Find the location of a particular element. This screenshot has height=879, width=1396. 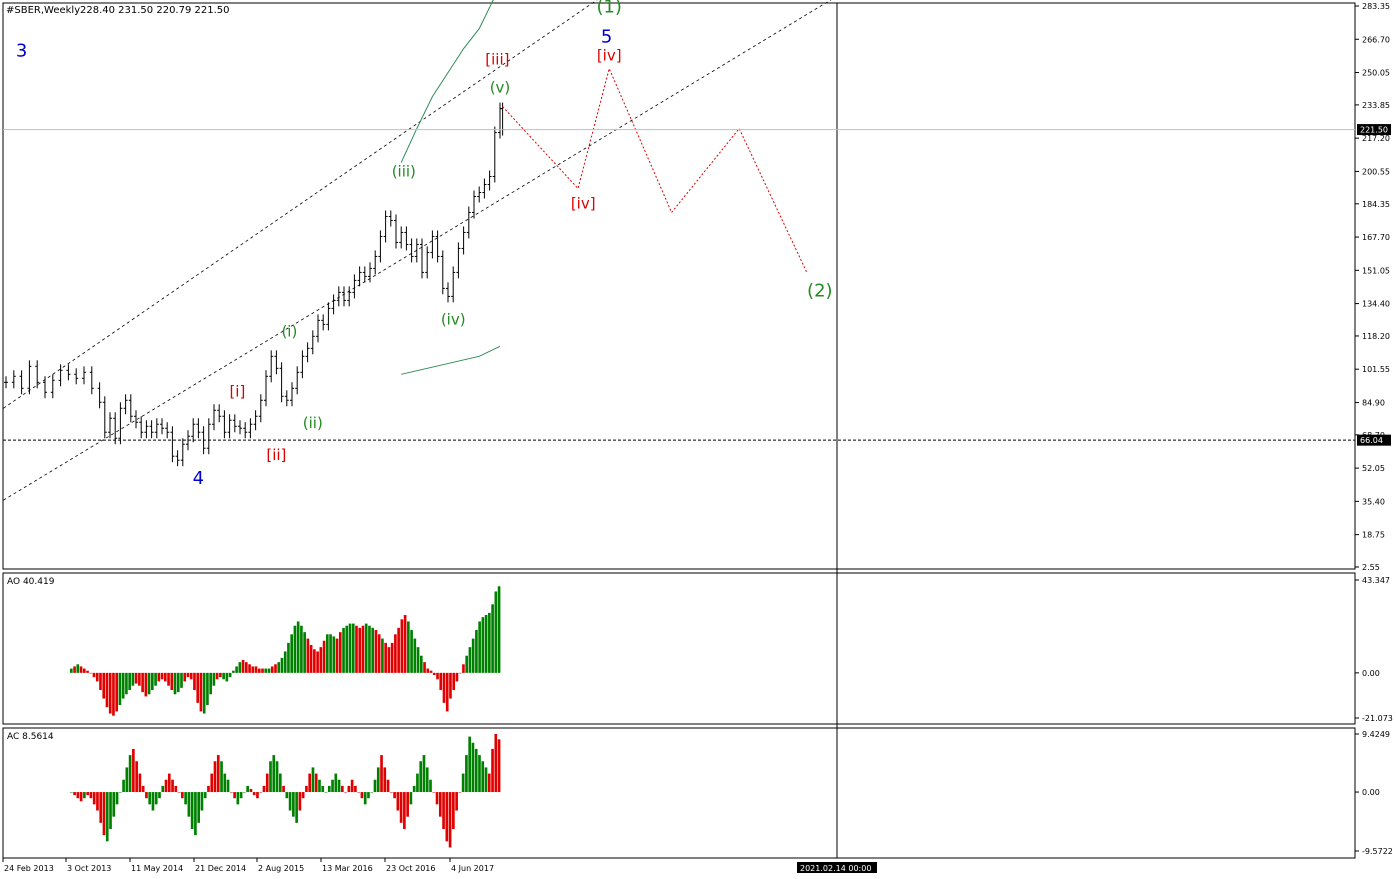

current-price-tag: 221.50 is located at coordinates (1374, 130).